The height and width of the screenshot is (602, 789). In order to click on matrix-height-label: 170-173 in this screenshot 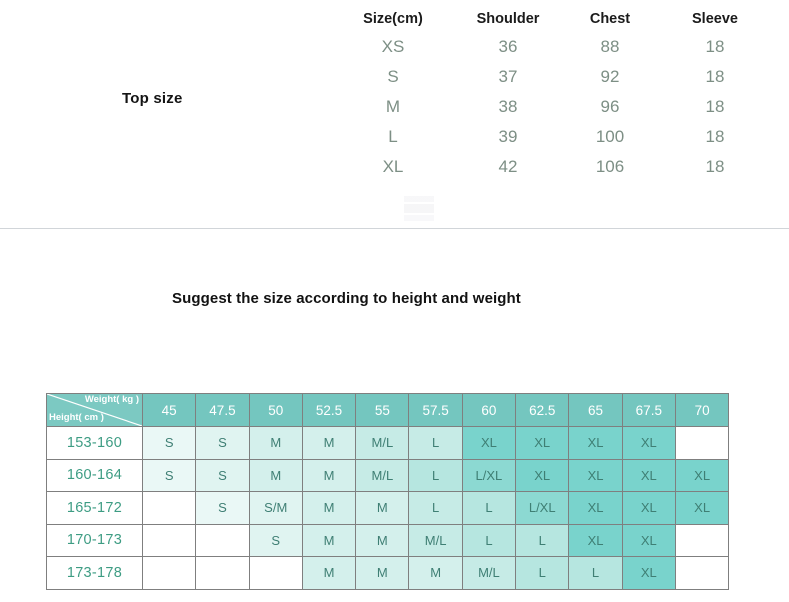, I will do `click(94, 540)`.